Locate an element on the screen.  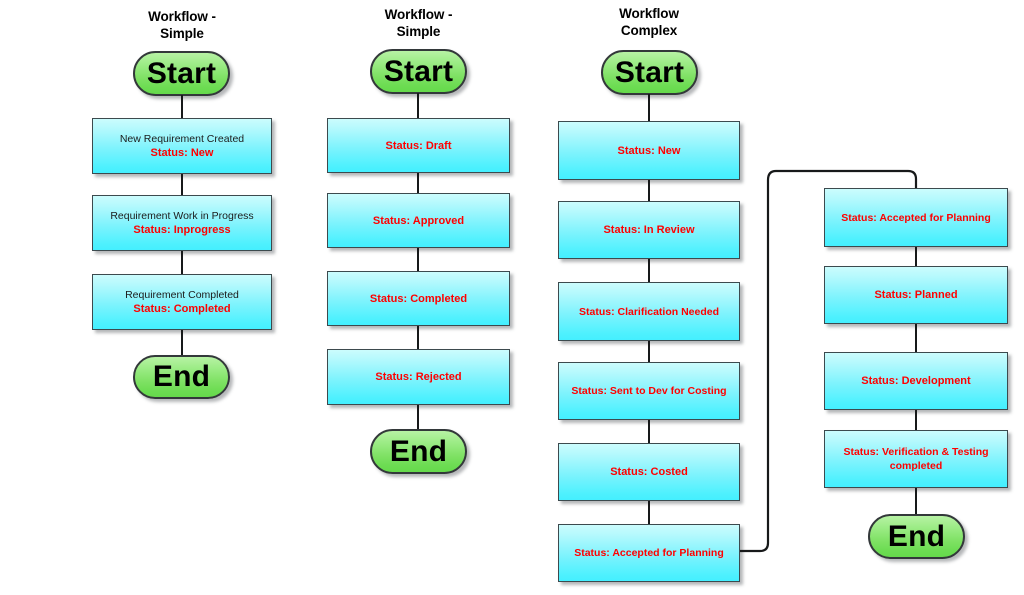
start-label-col1: Start is located at coordinates (181, 73).